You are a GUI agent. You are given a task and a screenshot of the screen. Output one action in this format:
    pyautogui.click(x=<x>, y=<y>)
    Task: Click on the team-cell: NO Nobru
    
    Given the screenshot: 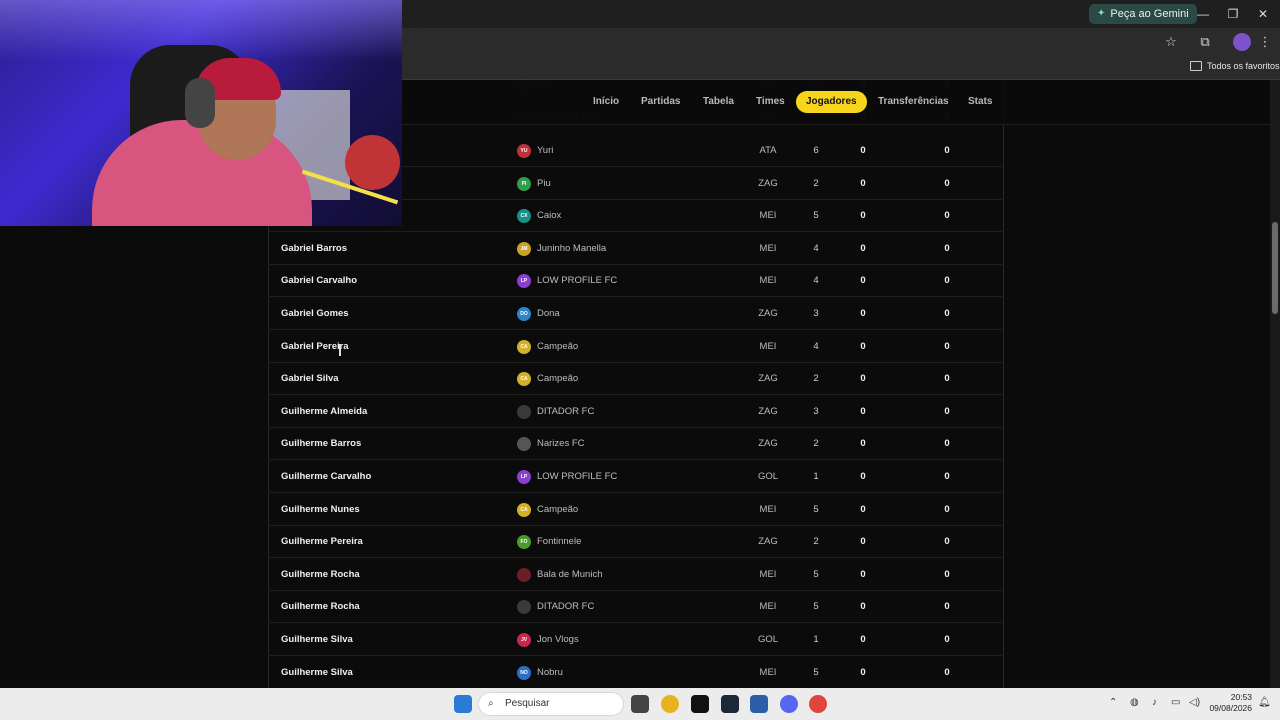 What is the action you would take?
    pyautogui.click(x=540, y=673)
    